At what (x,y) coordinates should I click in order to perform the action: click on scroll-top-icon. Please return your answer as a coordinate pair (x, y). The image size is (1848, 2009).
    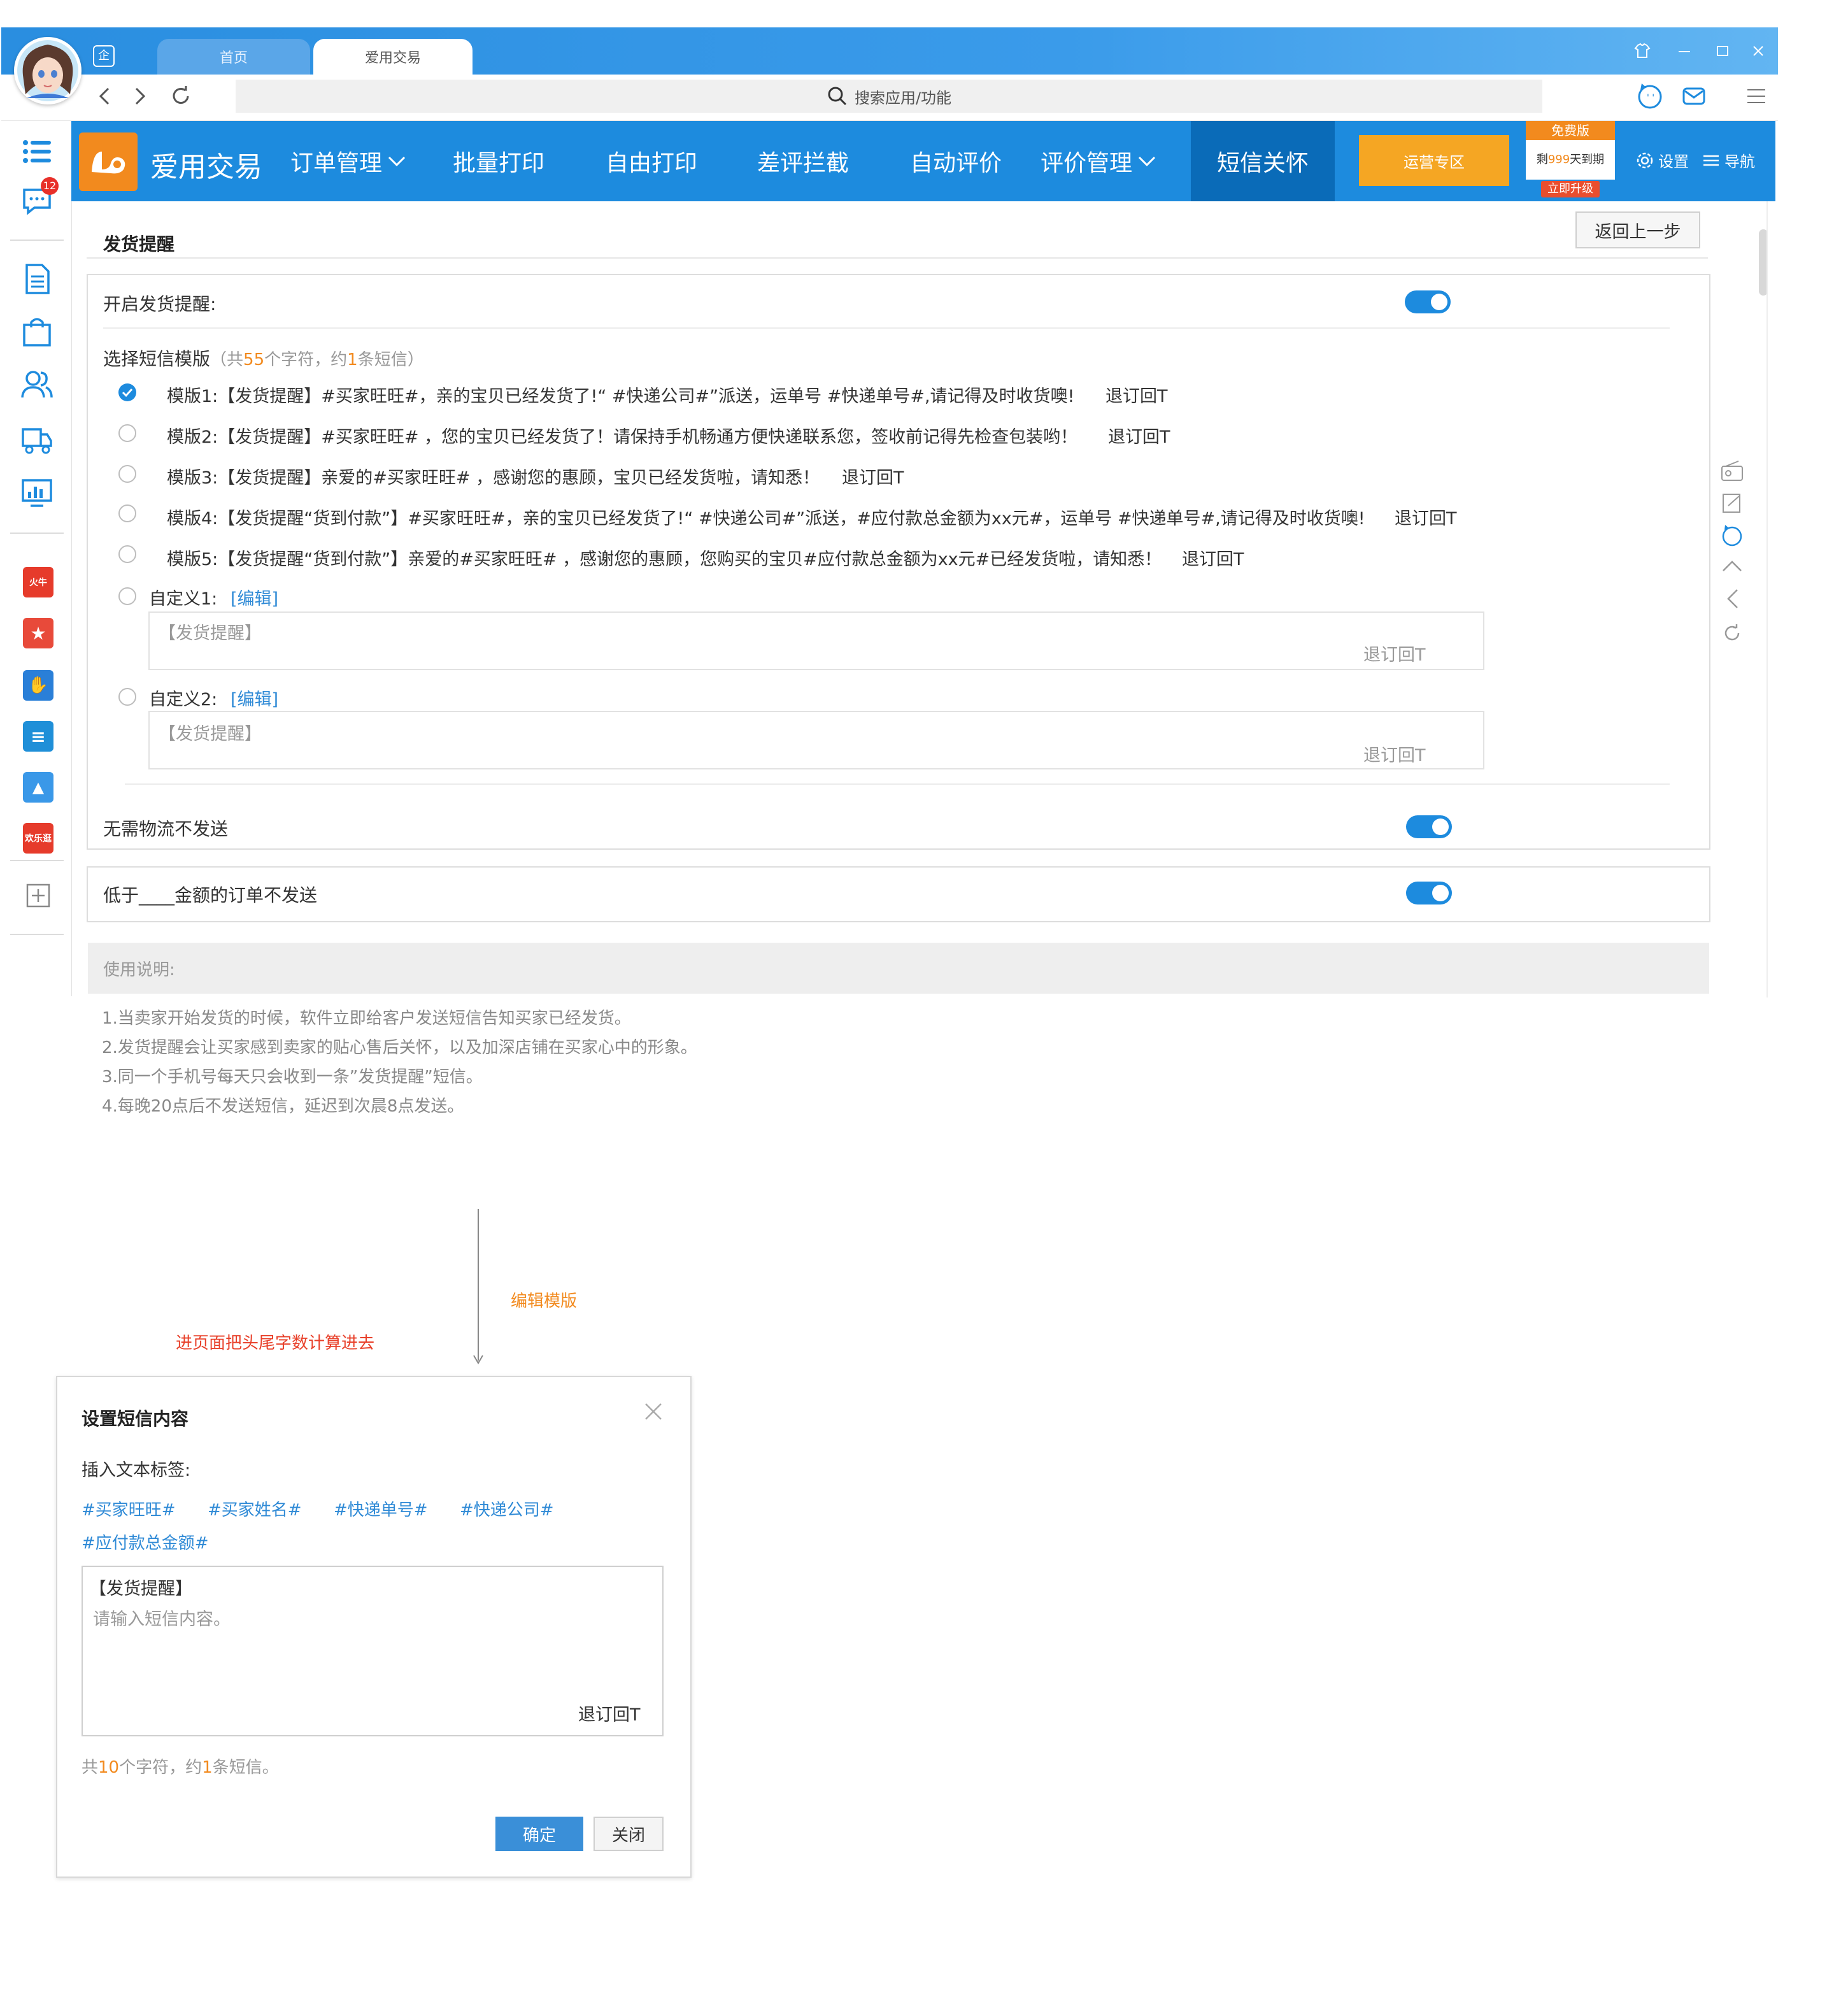
    Looking at the image, I should click on (1732, 567).